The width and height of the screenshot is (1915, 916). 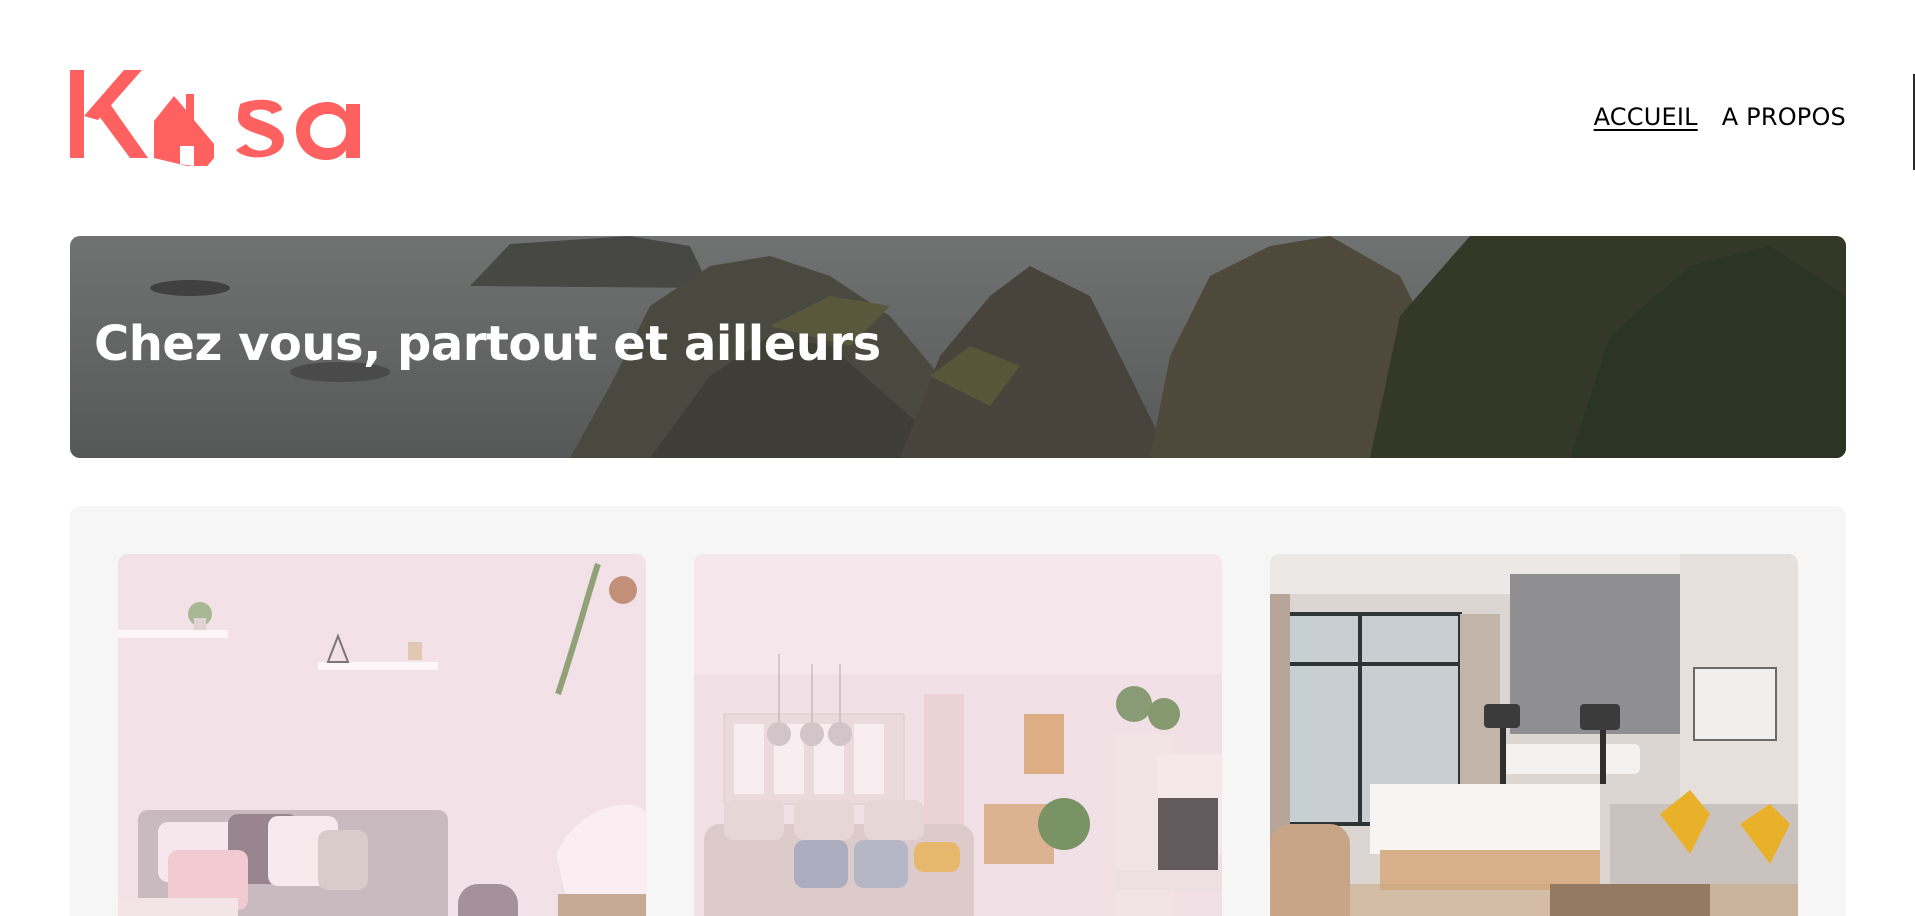 I want to click on main-nav: ACCUEIL A PROPOS, so click(x=1720, y=117).